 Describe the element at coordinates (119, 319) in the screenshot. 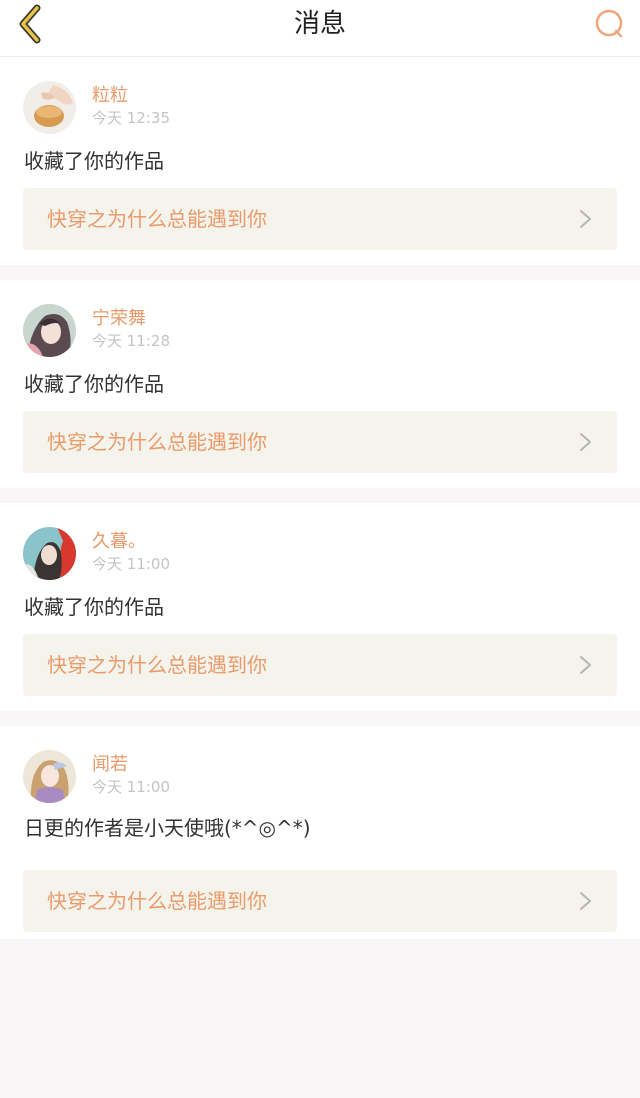

I see `username: 宁荣舞` at that location.